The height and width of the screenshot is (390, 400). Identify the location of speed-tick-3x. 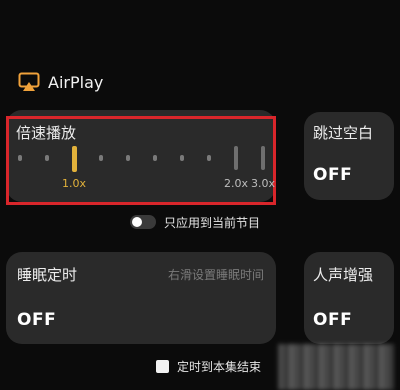
(263, 158).